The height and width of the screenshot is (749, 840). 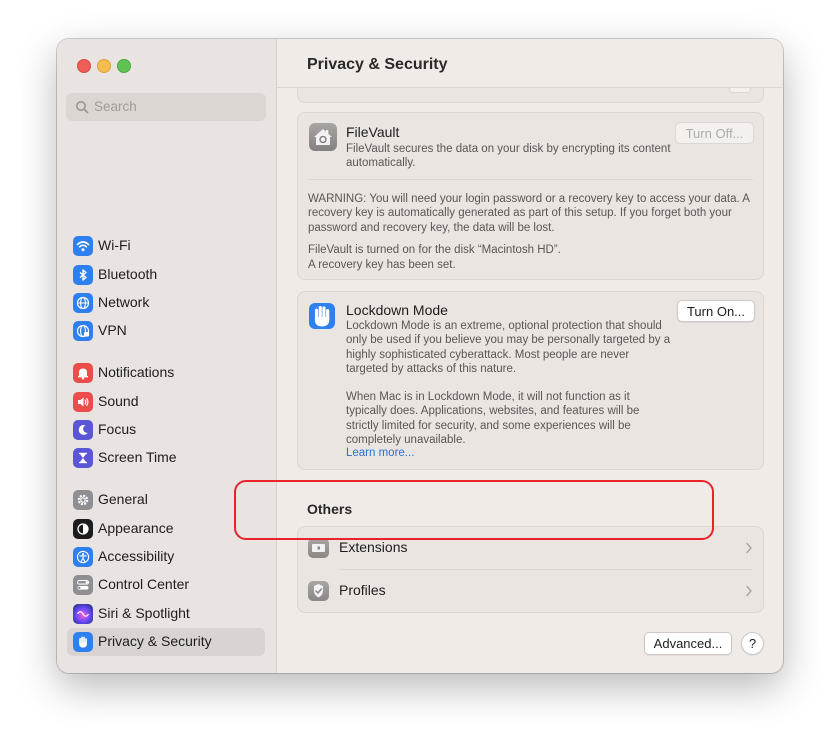 What do you see at coordinates (752, 643) in the screenshot?
I see `help-button: ?` at bounding box center [752, 643].